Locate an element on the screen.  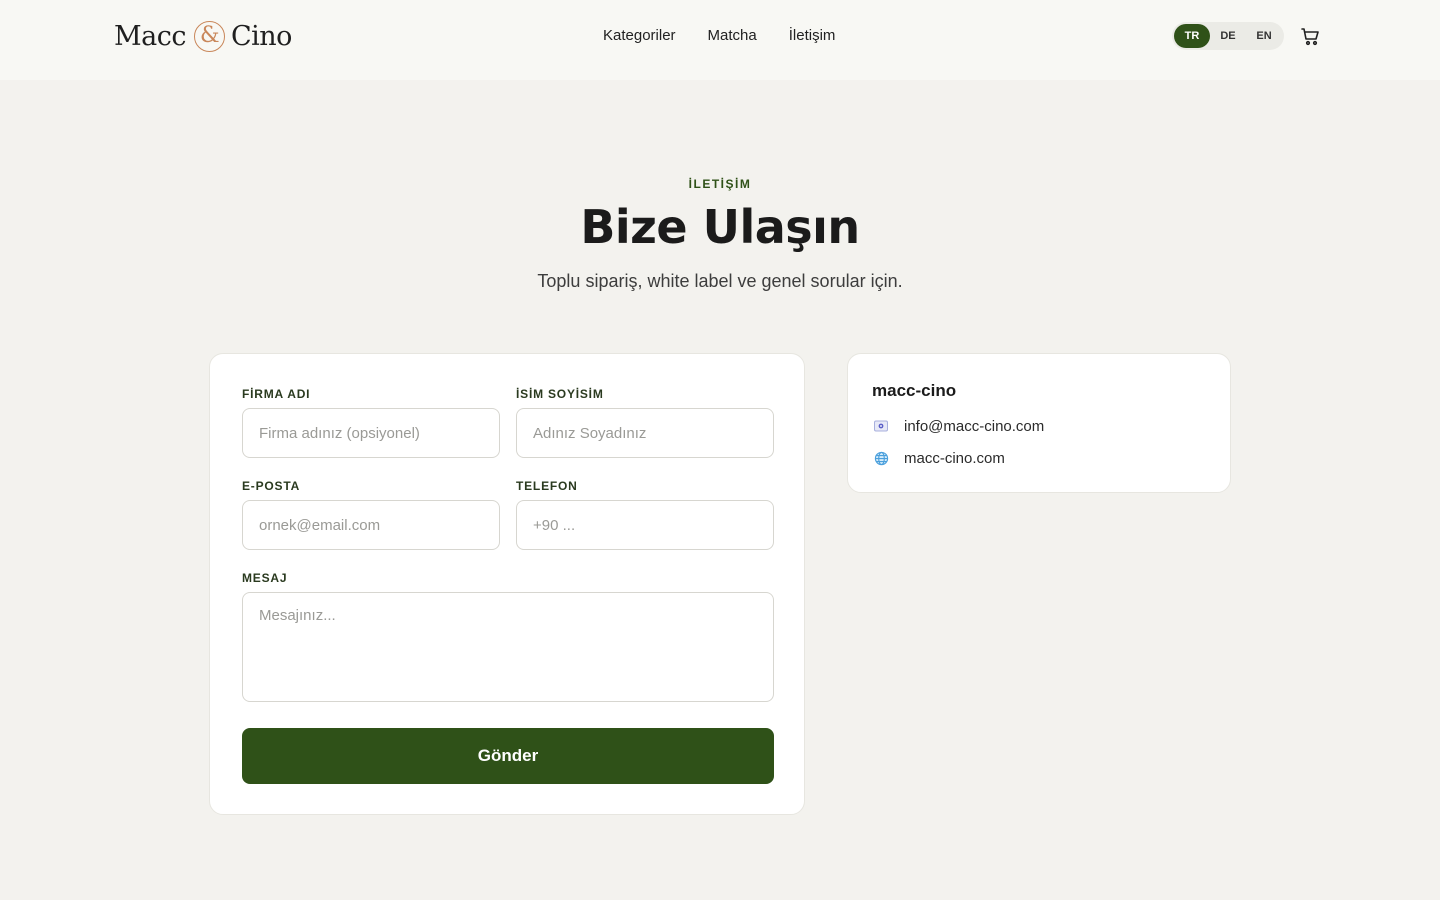
email-label: E-POSTA is located at coordinates (271, 486).